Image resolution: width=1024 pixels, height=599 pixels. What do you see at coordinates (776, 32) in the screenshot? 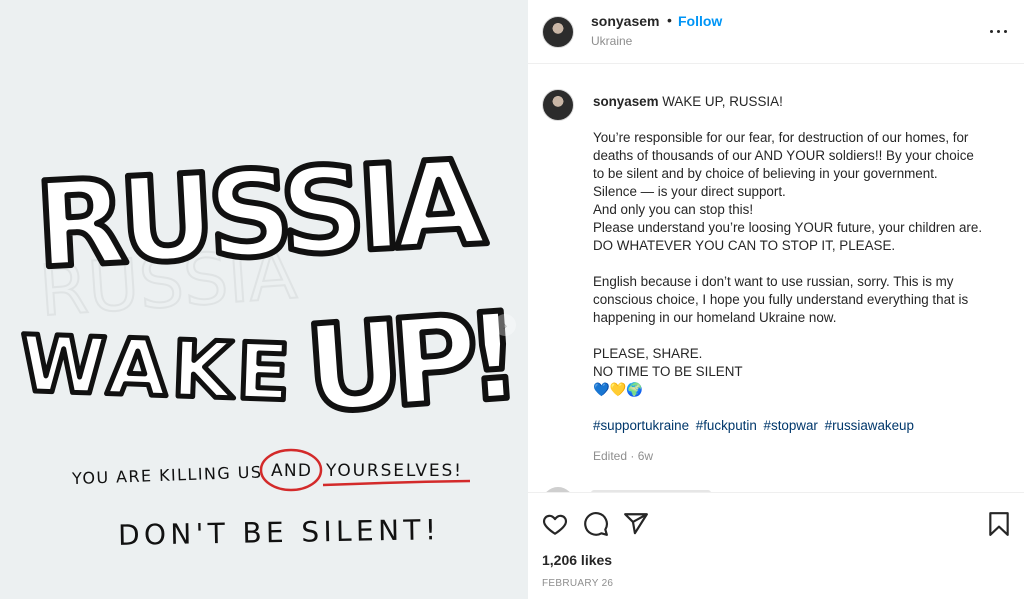
I see `post-header: sonyasem • Follow Ukraine` at bounding box center [776, 32].